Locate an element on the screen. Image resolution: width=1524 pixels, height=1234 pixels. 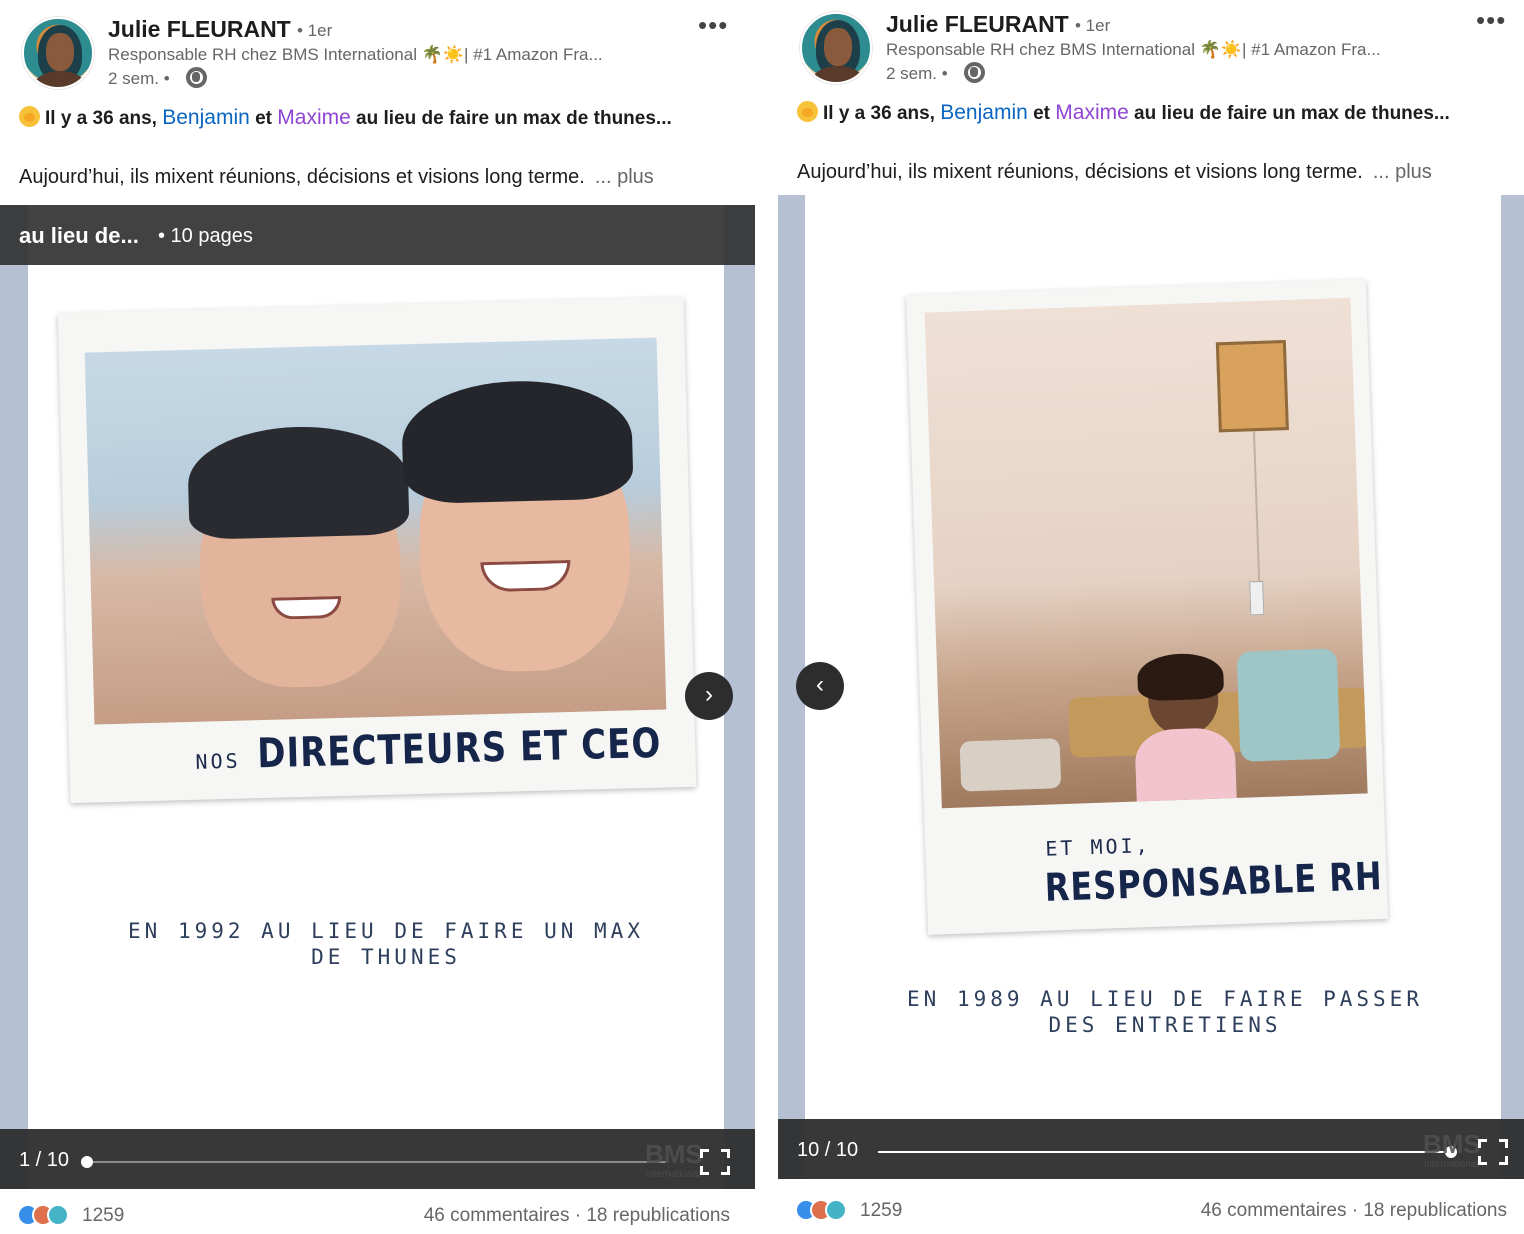
progress-fill is located at coordinates (1164, 1152).